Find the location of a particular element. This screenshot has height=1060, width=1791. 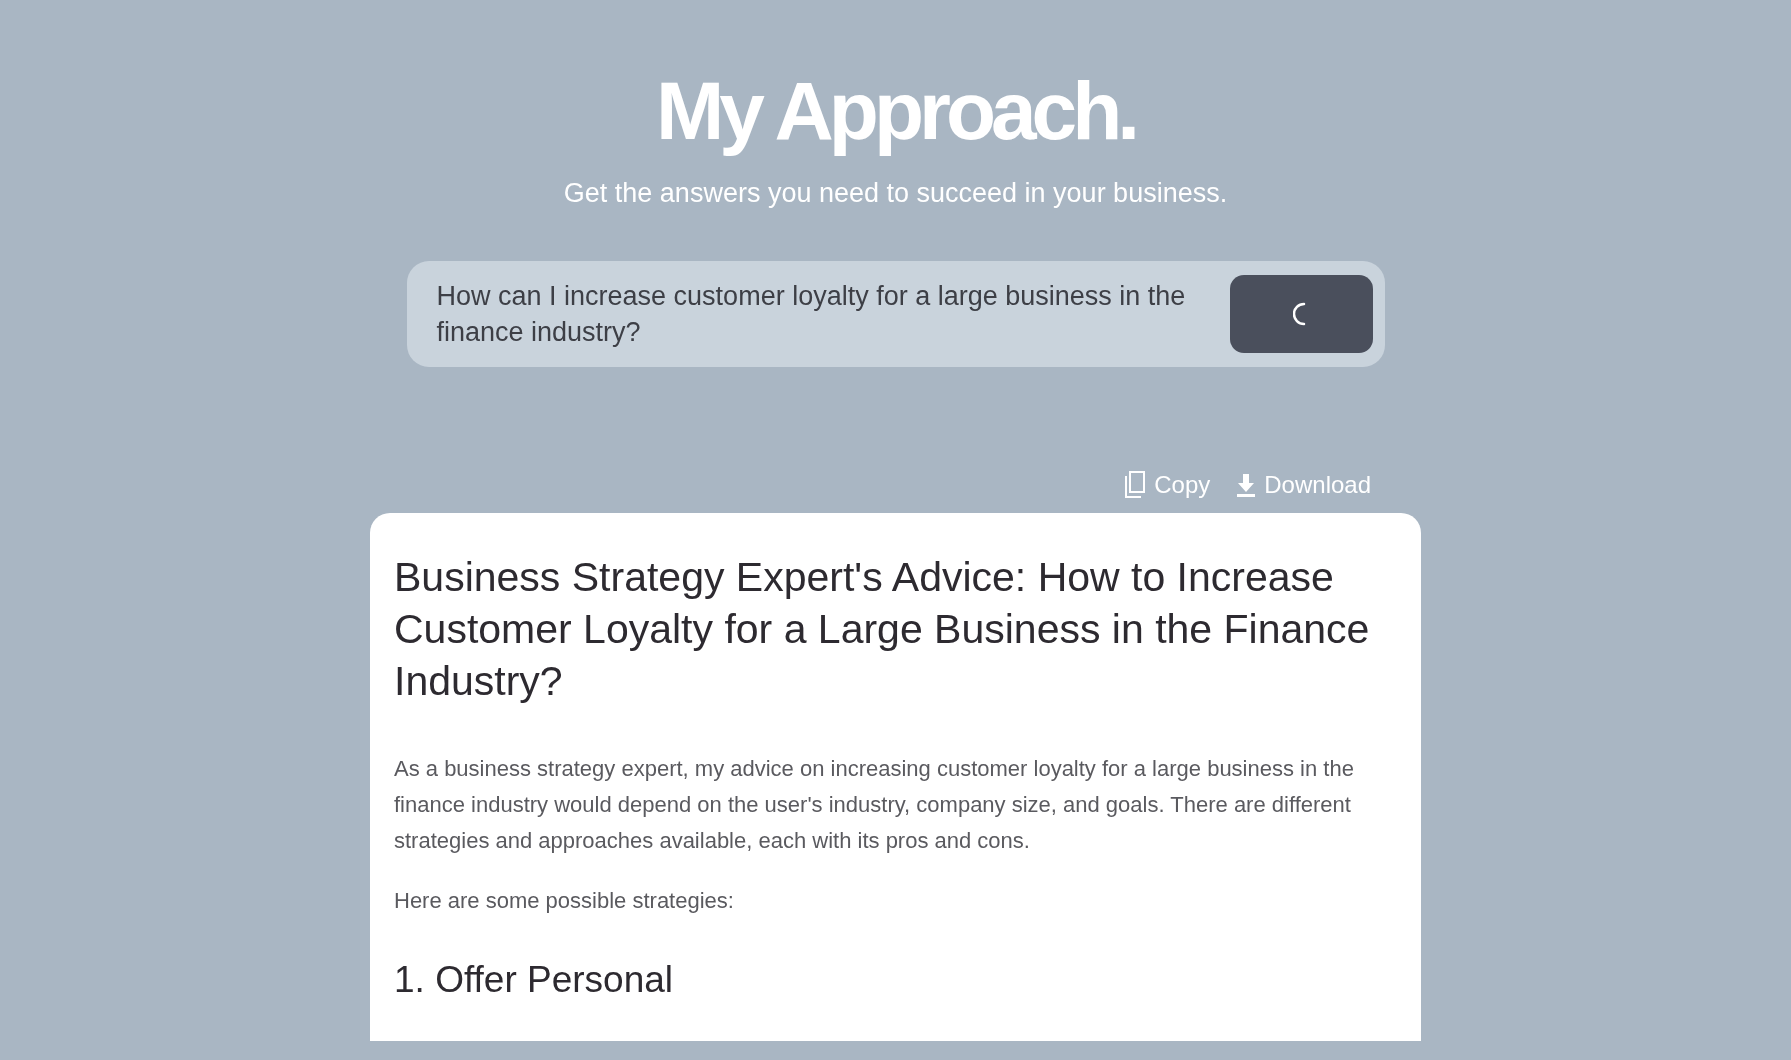

section-heading: 1. Offer Personal is located at coordinates (534, 980).